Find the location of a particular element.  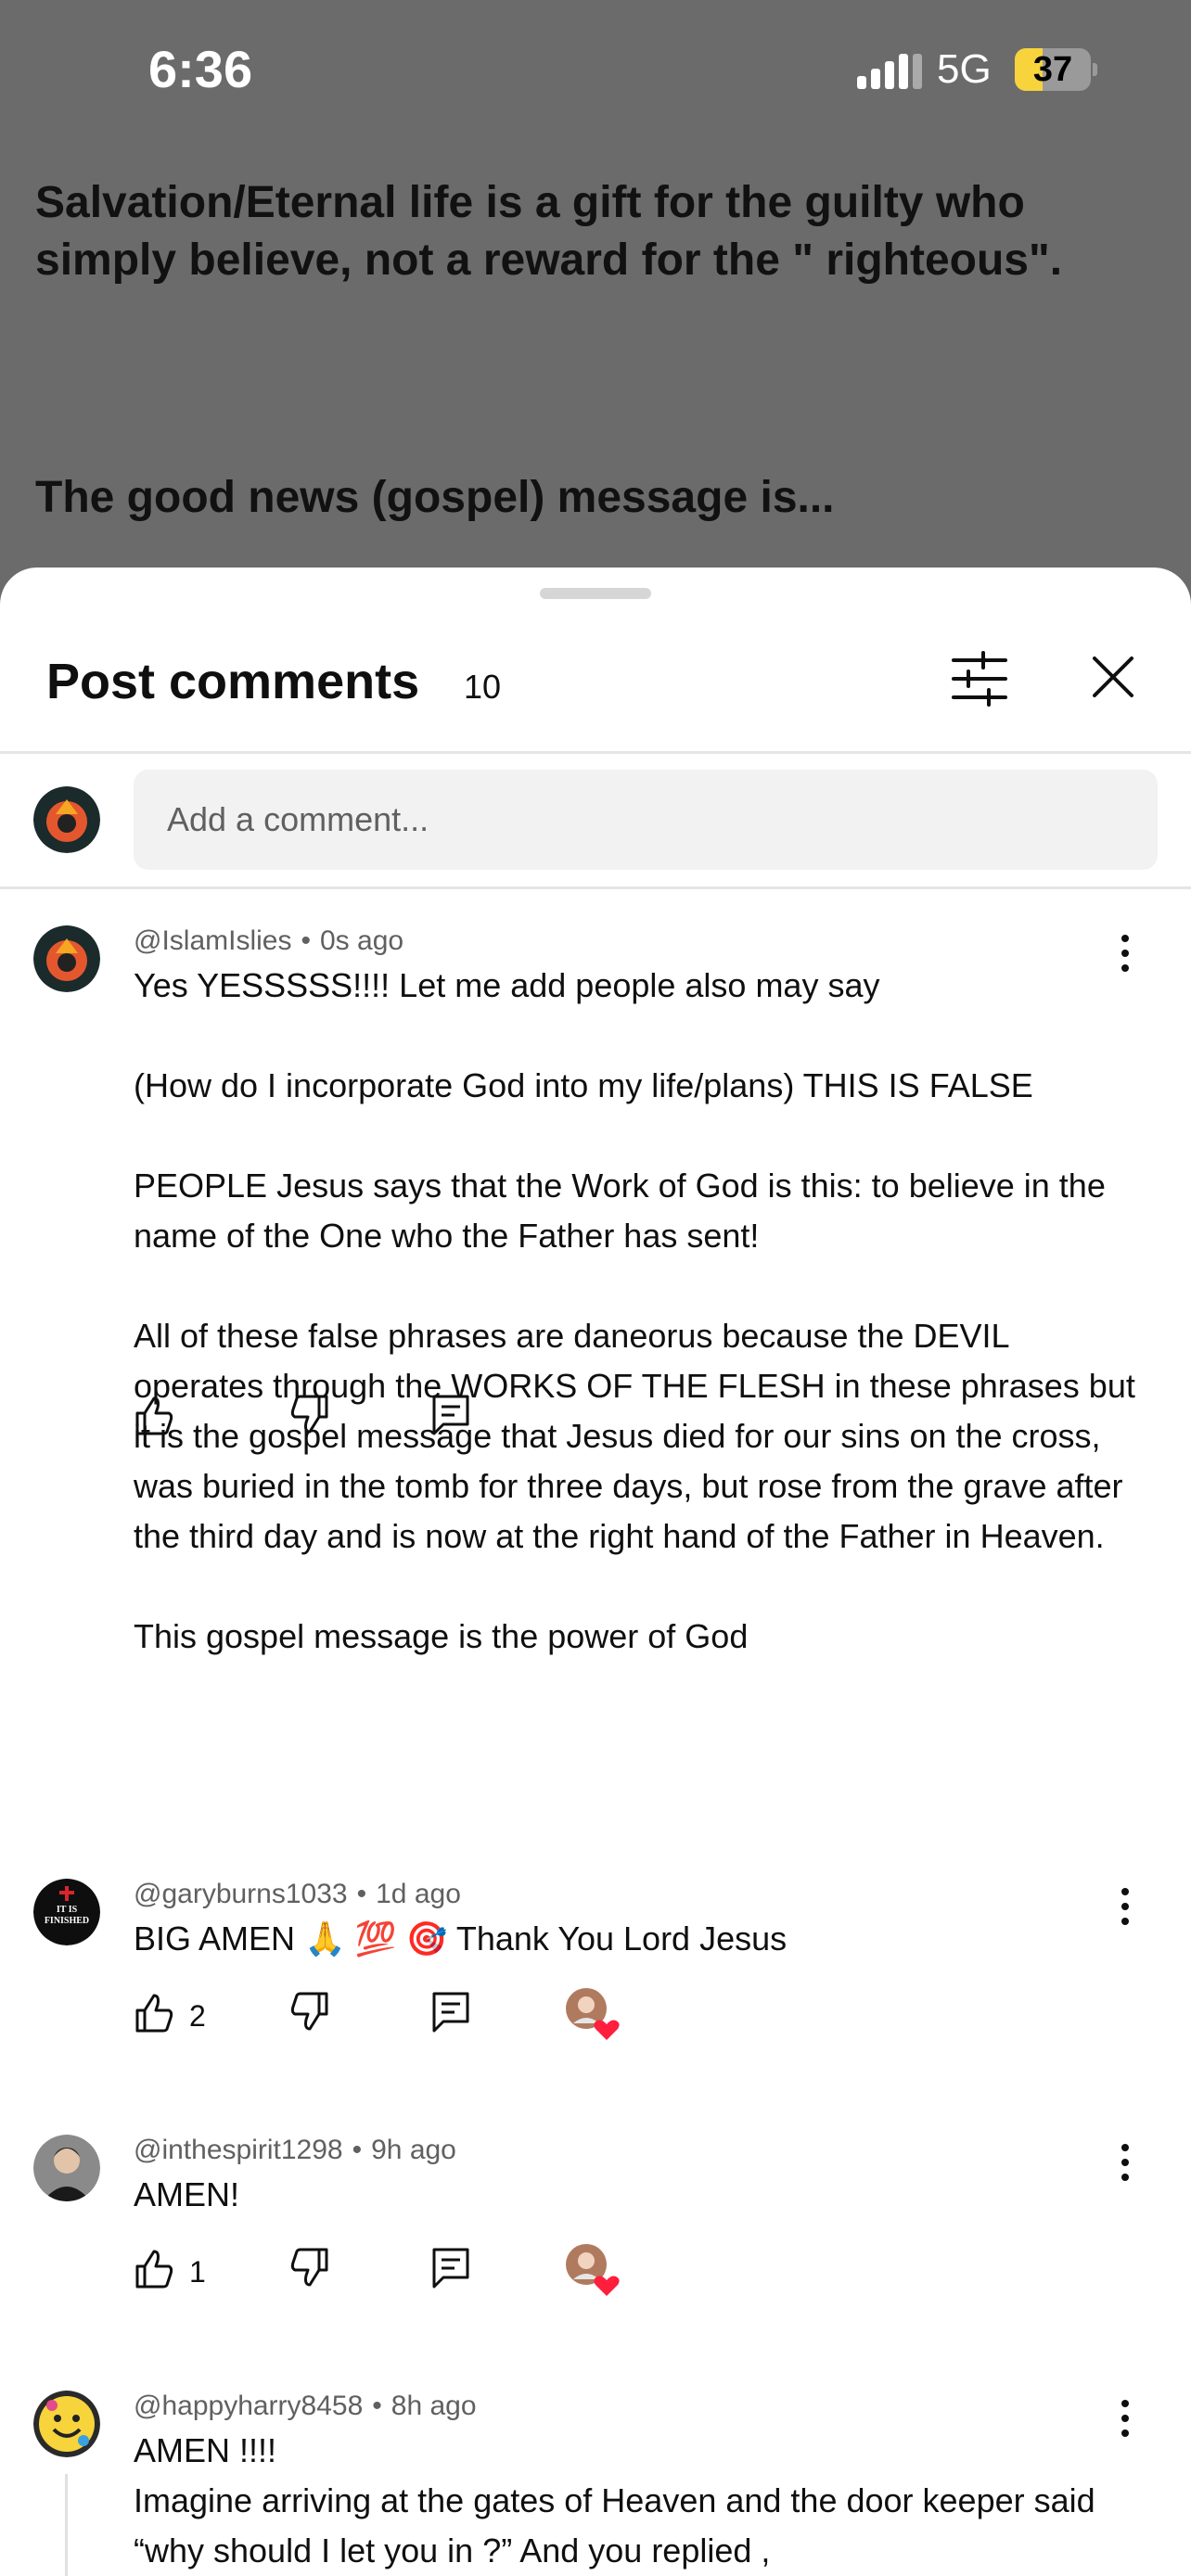

comment-time: 0s ago is located at coordinates (362, 940).